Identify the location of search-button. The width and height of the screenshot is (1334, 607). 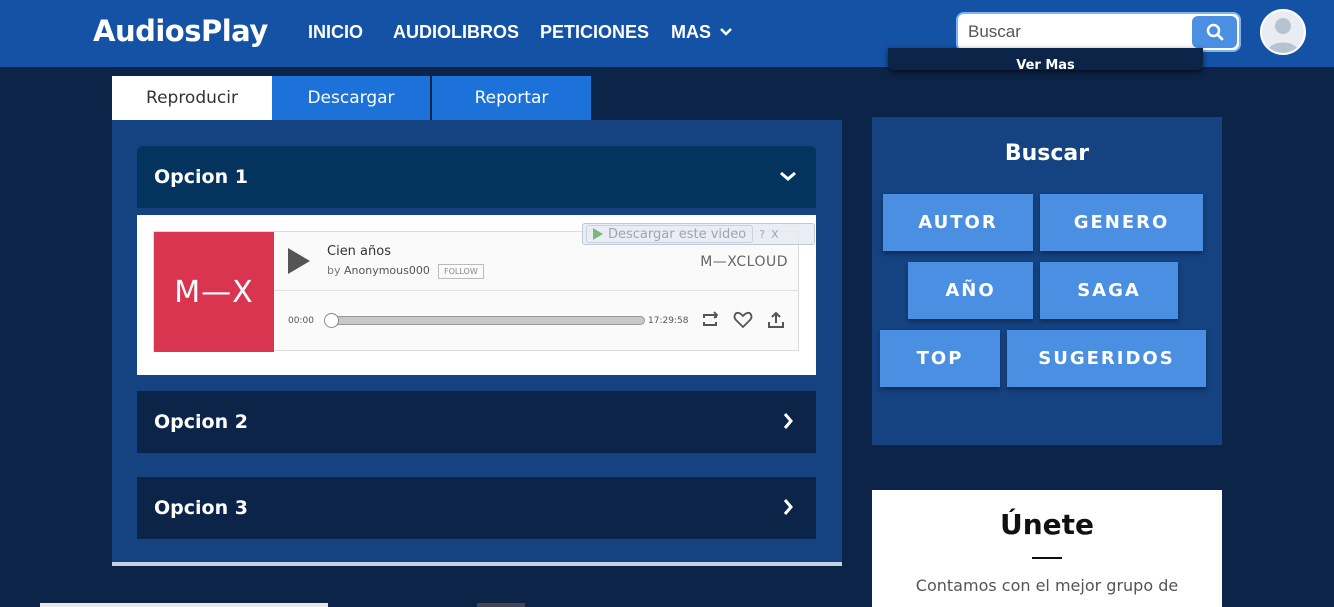
(1214, 32).